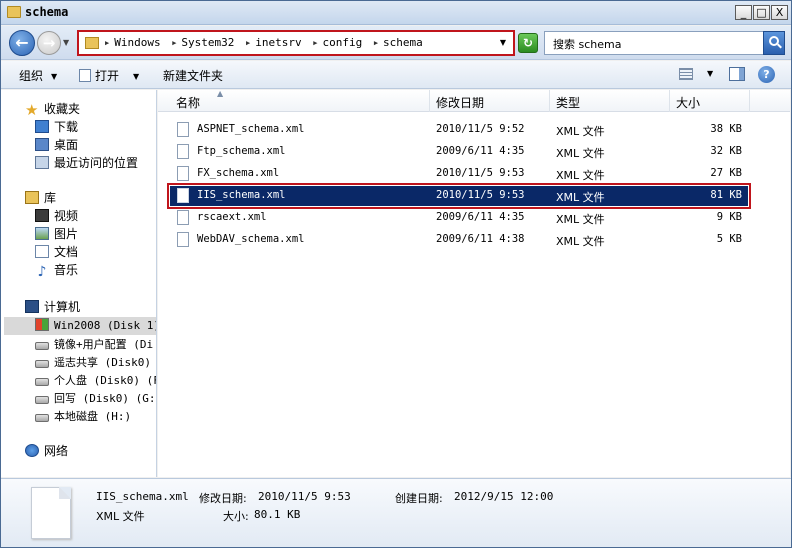  I want to click on details-created-label: 创建日期:, so click(419, 498).